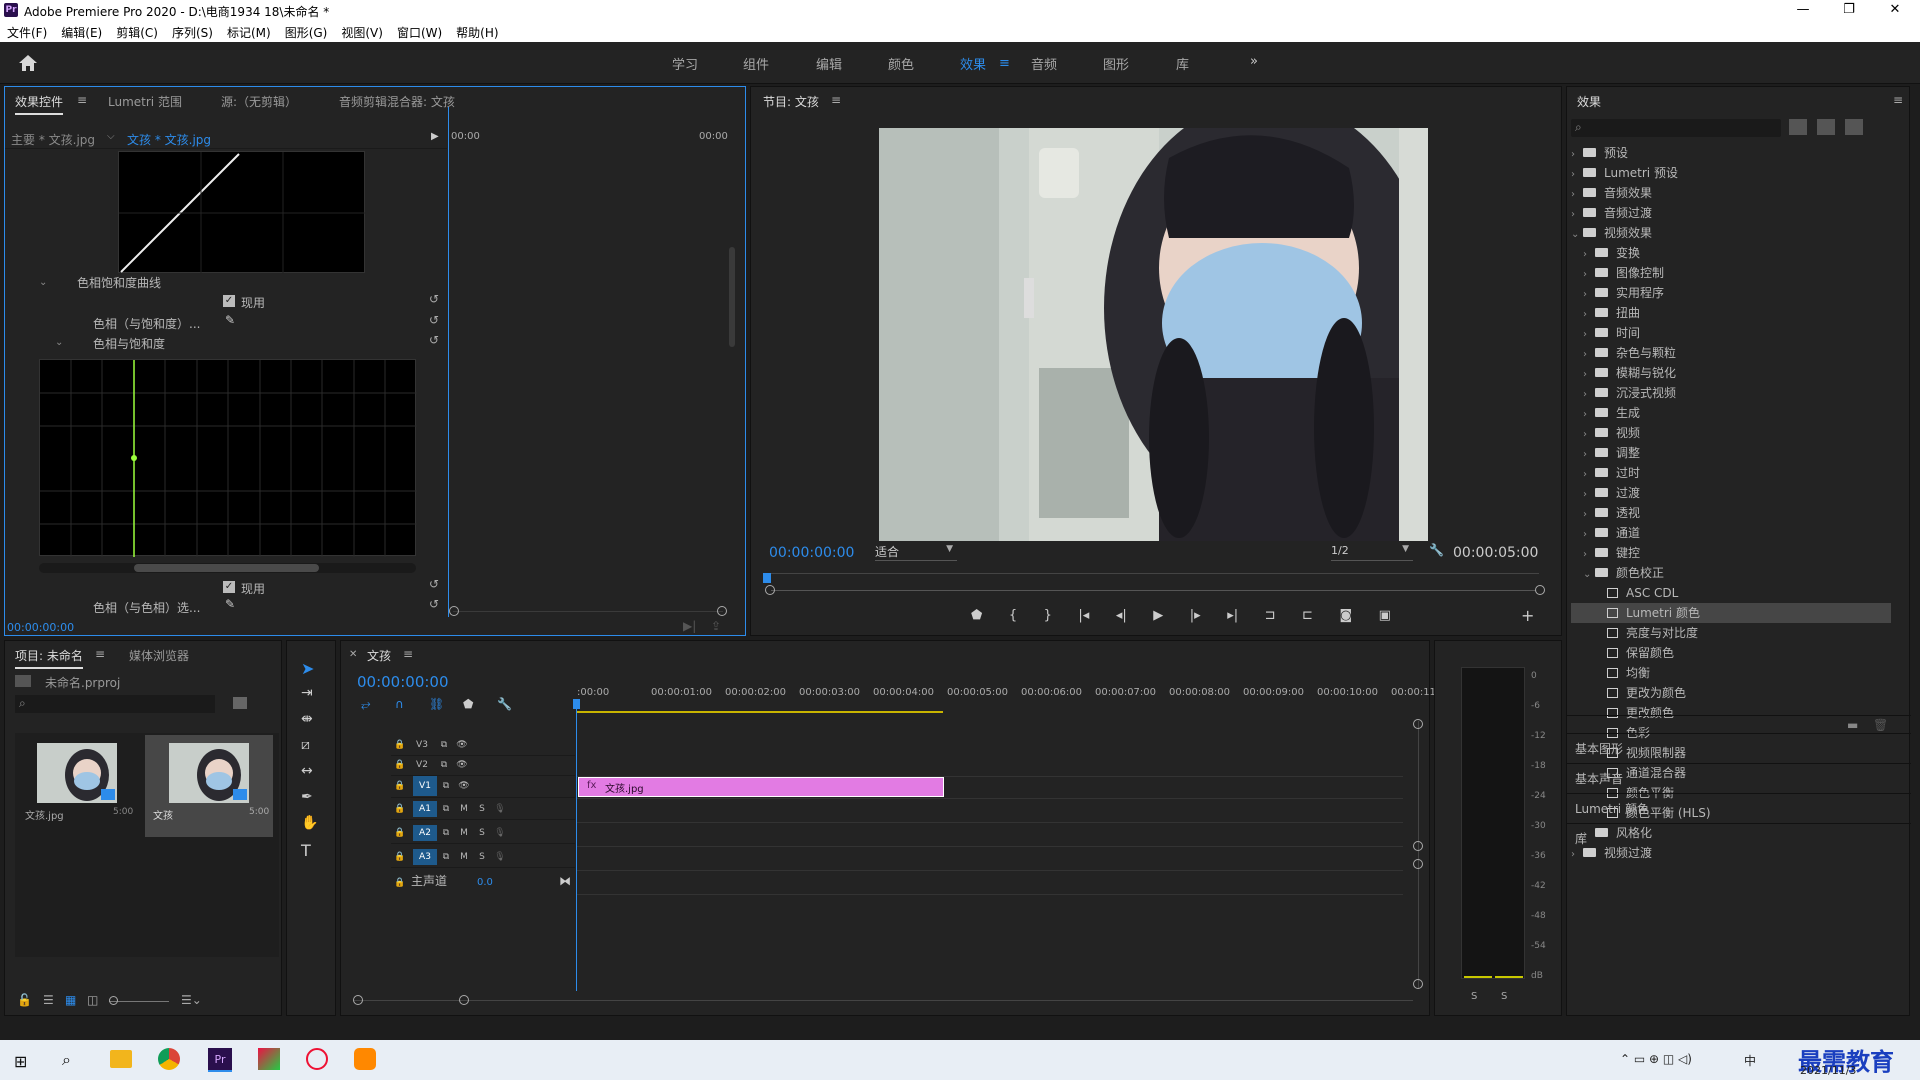 The width and height of the screenshot is (1920, 1080). What do you see at coordinates (39, 104) in the screenshot?
I see `tab-effect-controls: 效果控件` at bounding box center [39, 104].